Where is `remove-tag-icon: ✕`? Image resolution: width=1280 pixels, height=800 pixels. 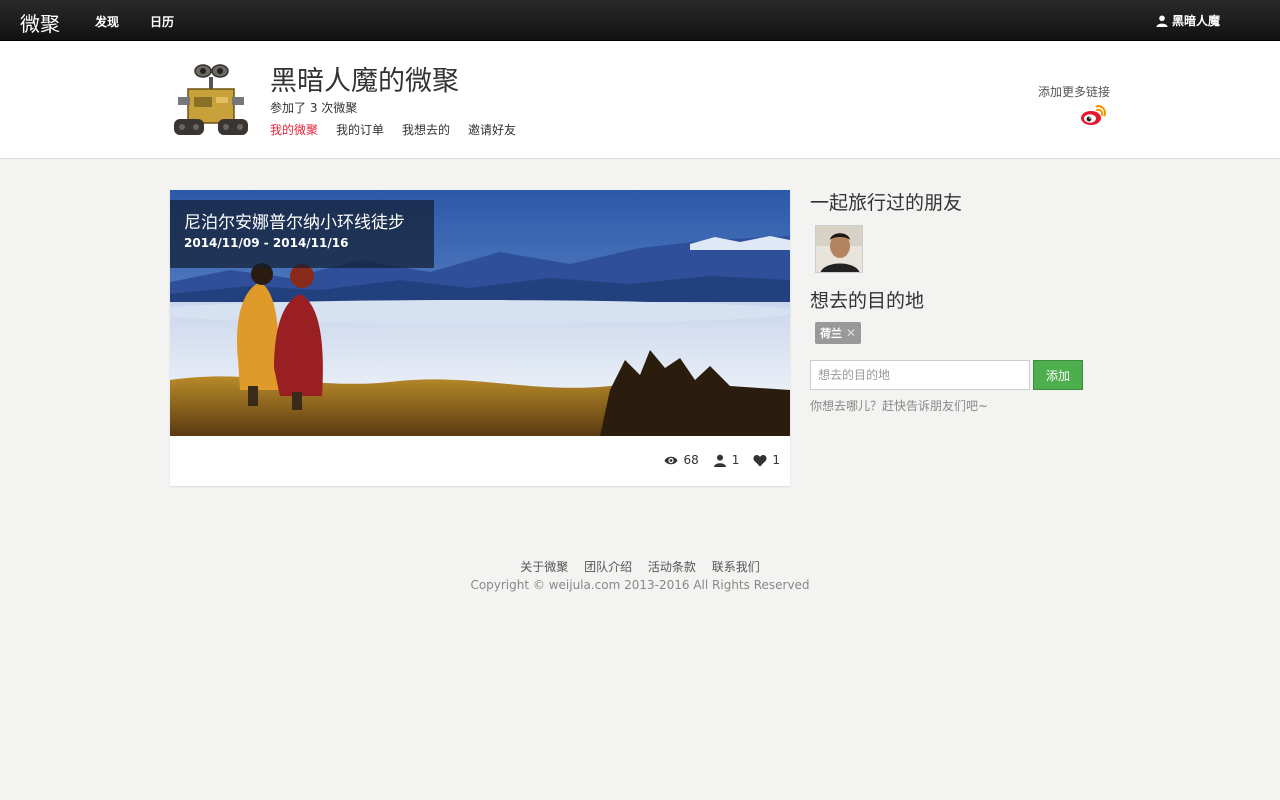
remove-tag-icon: ✕ is located at coordinates (851, 333).